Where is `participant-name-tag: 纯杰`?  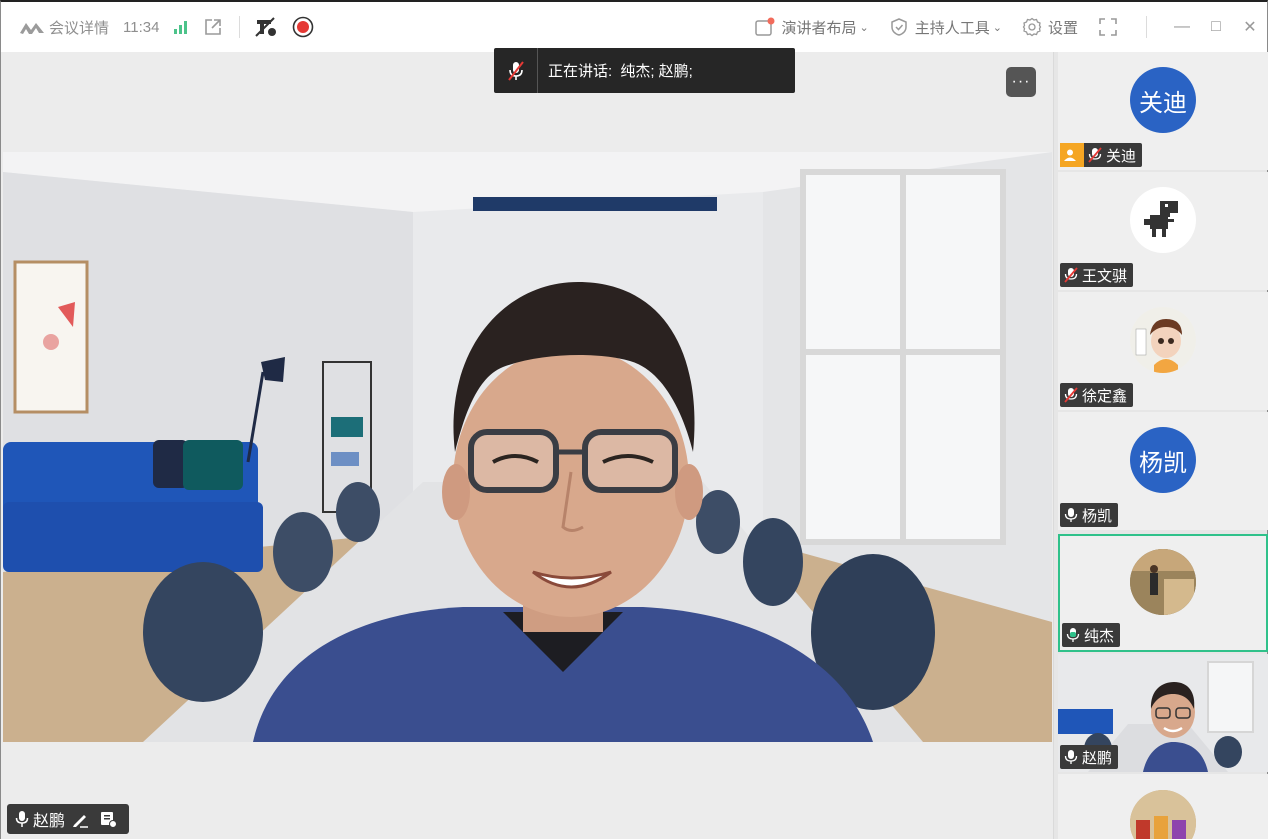
participant-name-tag: 纯杰 is located at coordinates (1091, 635).